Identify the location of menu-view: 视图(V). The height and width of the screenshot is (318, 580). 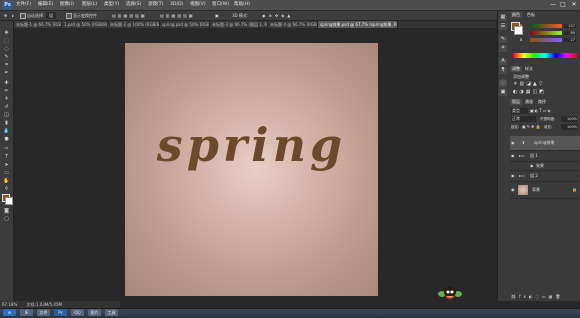
(198, 5).